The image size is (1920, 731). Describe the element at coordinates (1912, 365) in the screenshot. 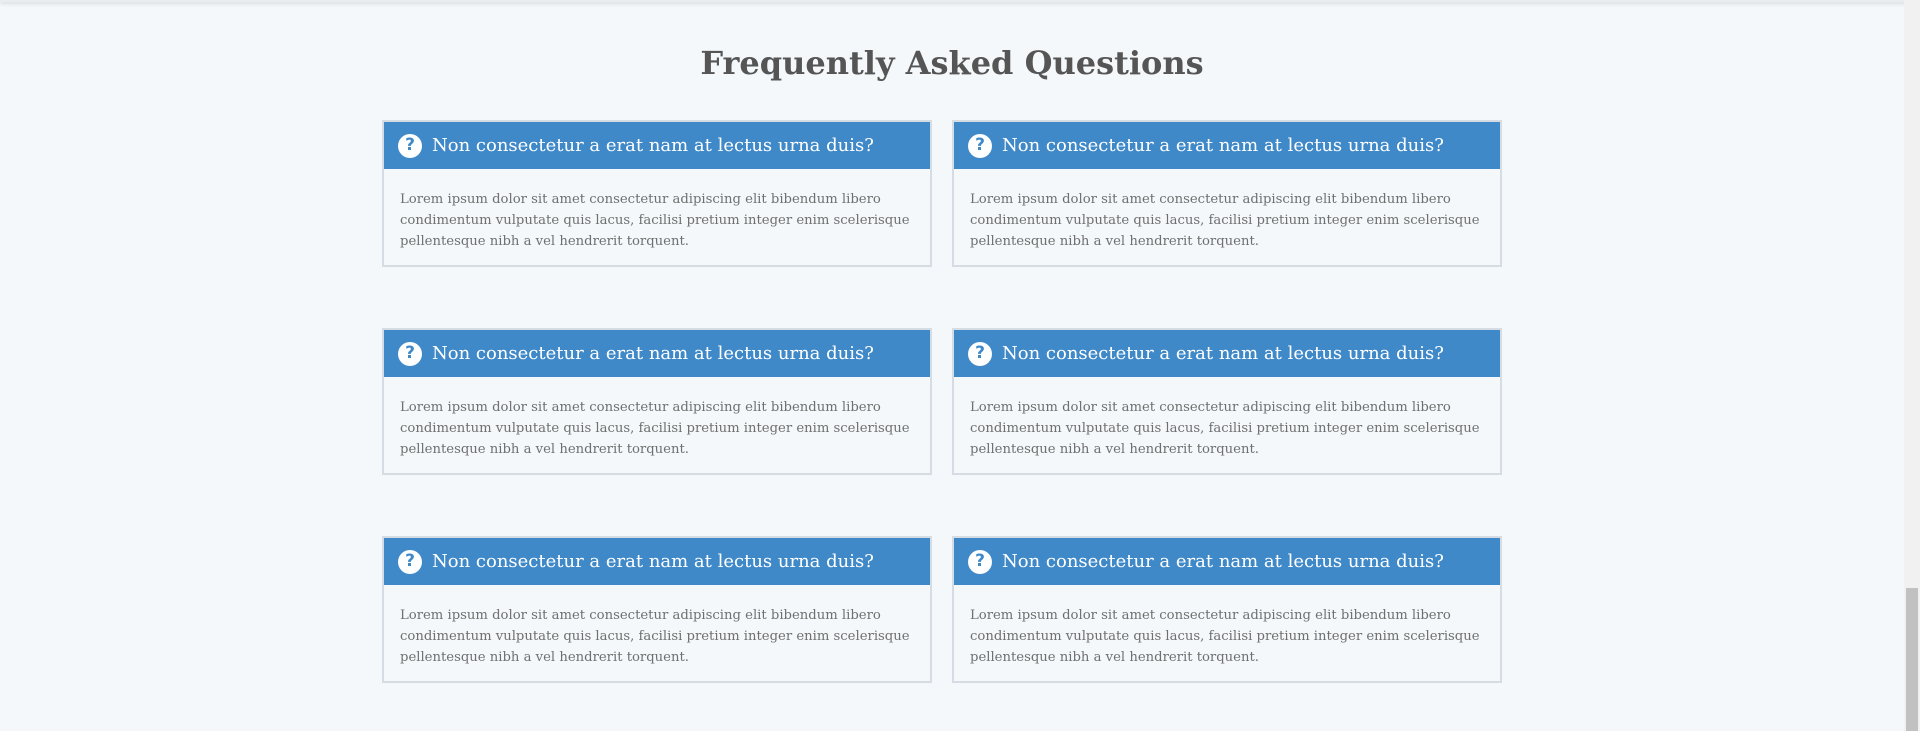

I see `vertical-scrollbar` at that location.